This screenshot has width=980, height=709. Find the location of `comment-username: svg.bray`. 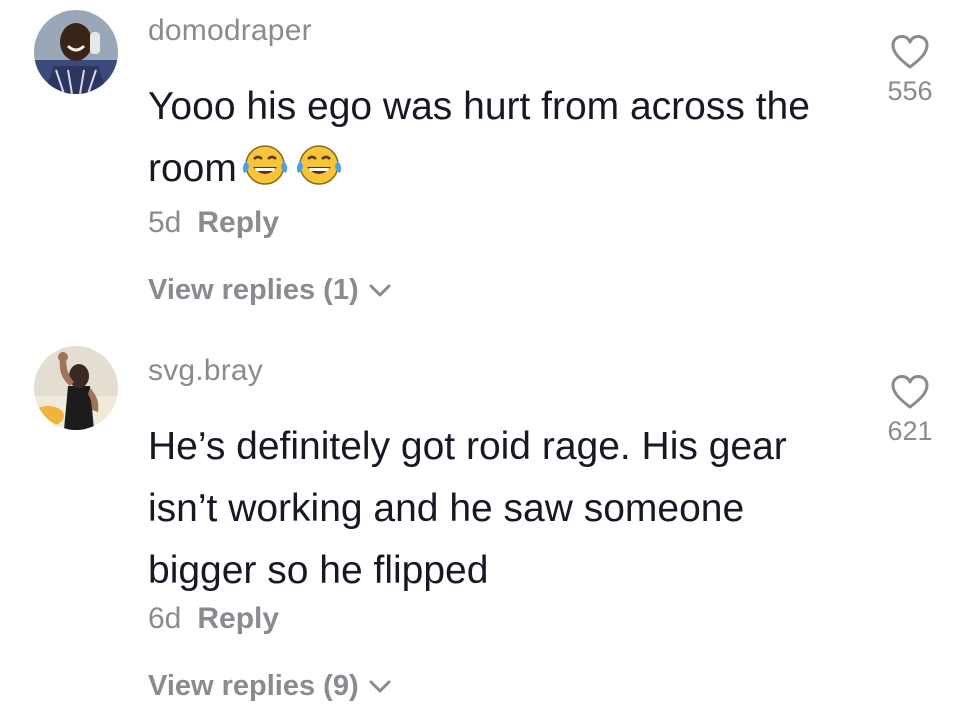

comment-username: svg.bray is located at coordinates (205, 371).